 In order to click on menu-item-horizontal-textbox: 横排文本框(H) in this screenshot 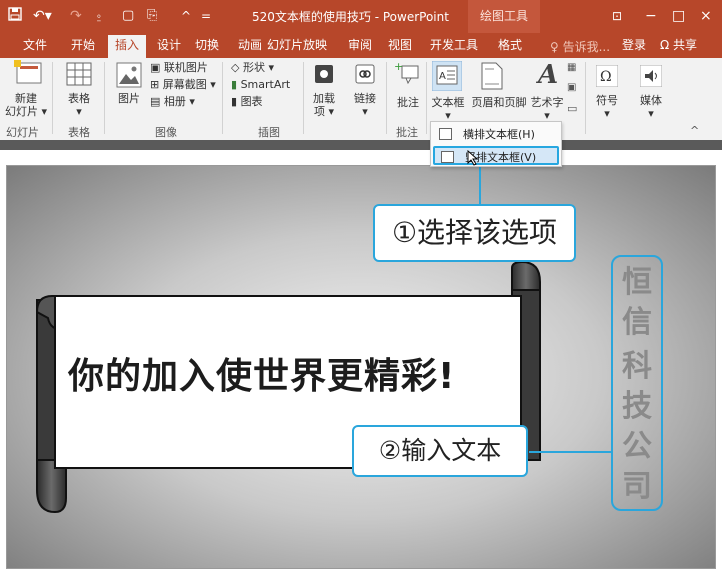, I will do `click(496, 134)`.